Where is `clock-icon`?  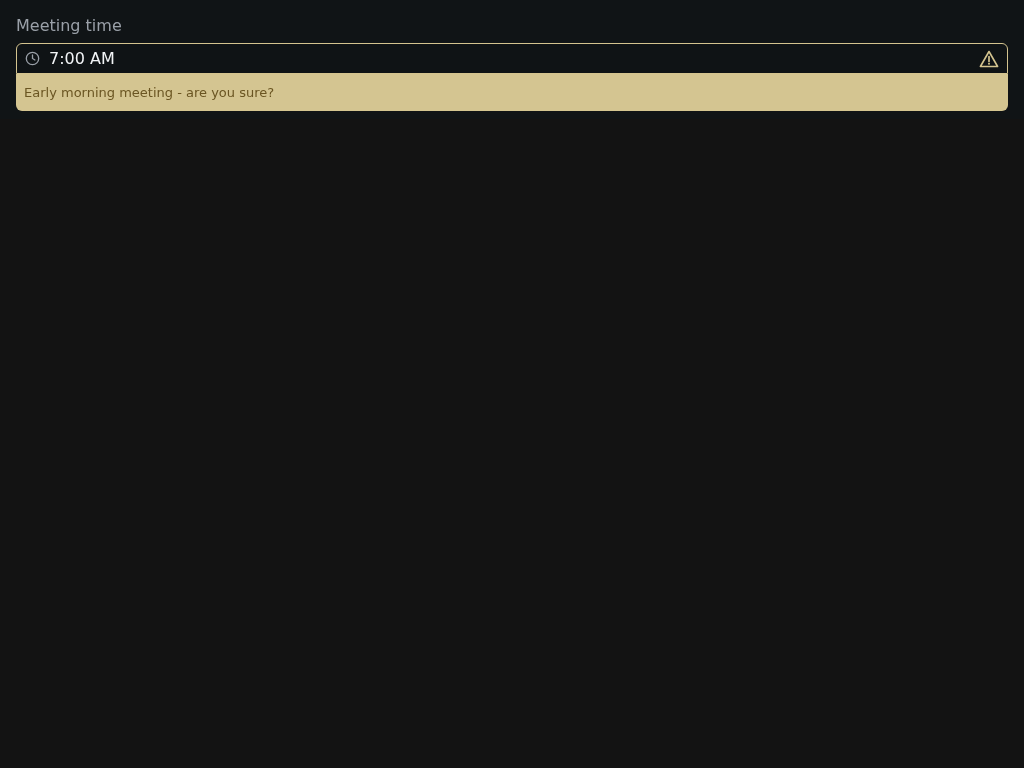
clock-icon is located at coordinates (32, 58).